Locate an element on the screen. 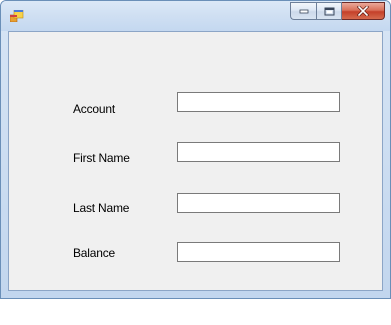  form-icon is located at coordinates (17, 16).